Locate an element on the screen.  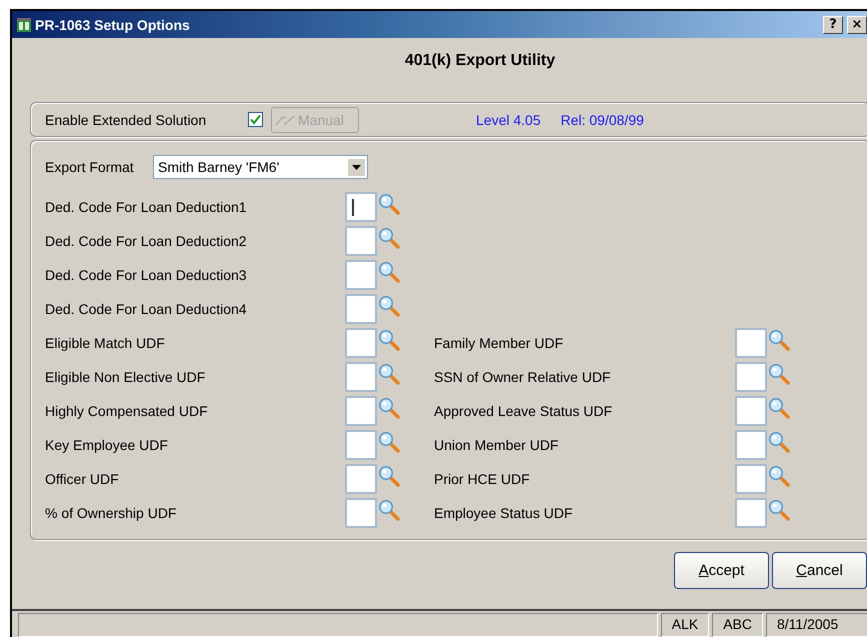
status-pane: 8/11/2005 is located at coordinates (816, 625).